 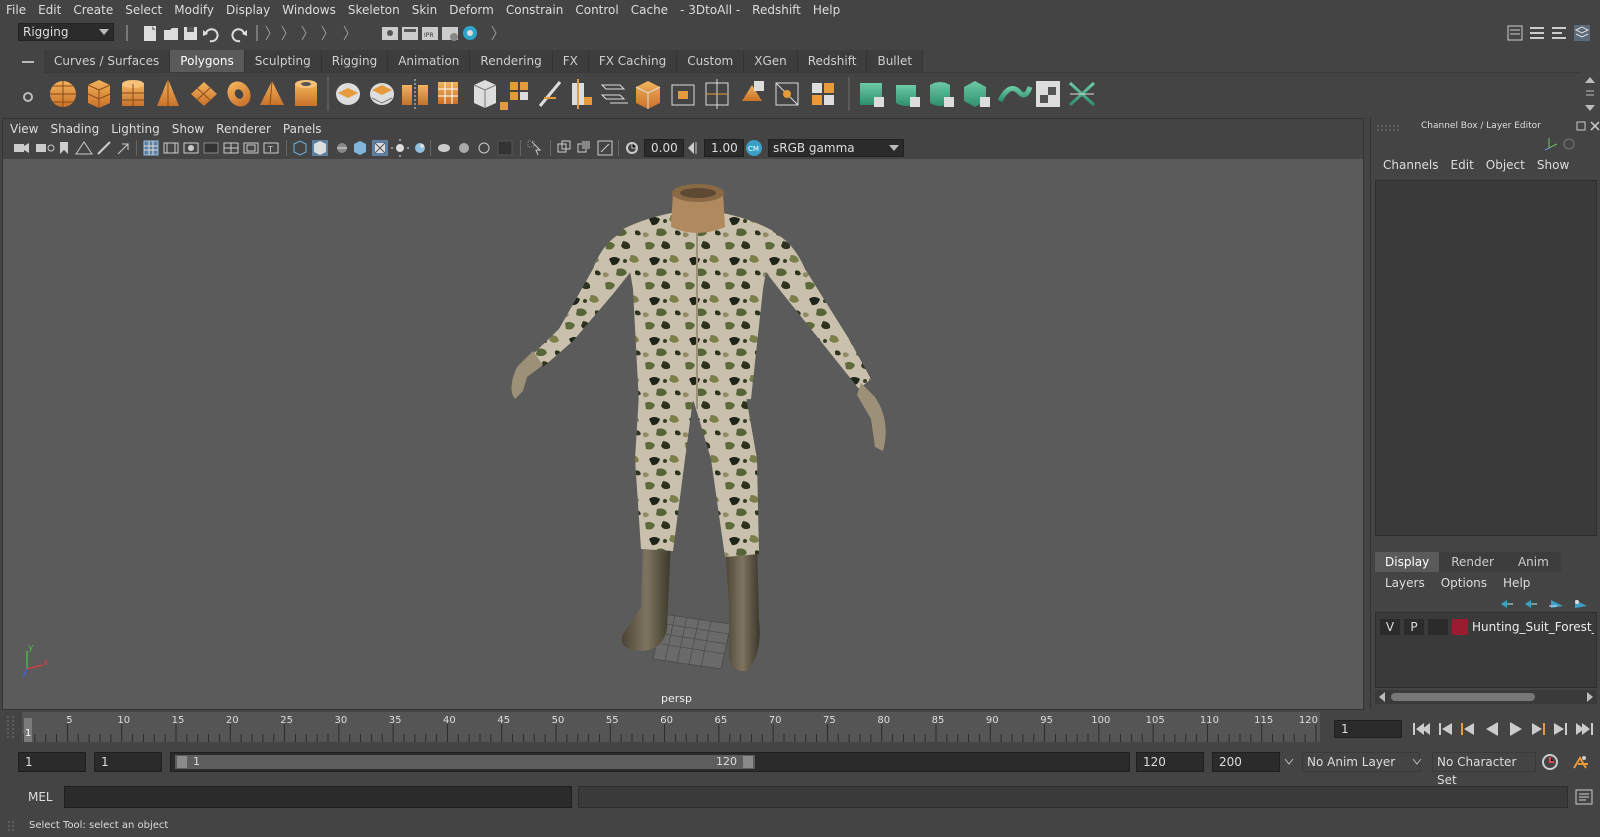 What do you see at coordinates (28, 97) in the screenshot?
I see `shelf-settings-icon` at bounding box center [28, 97].